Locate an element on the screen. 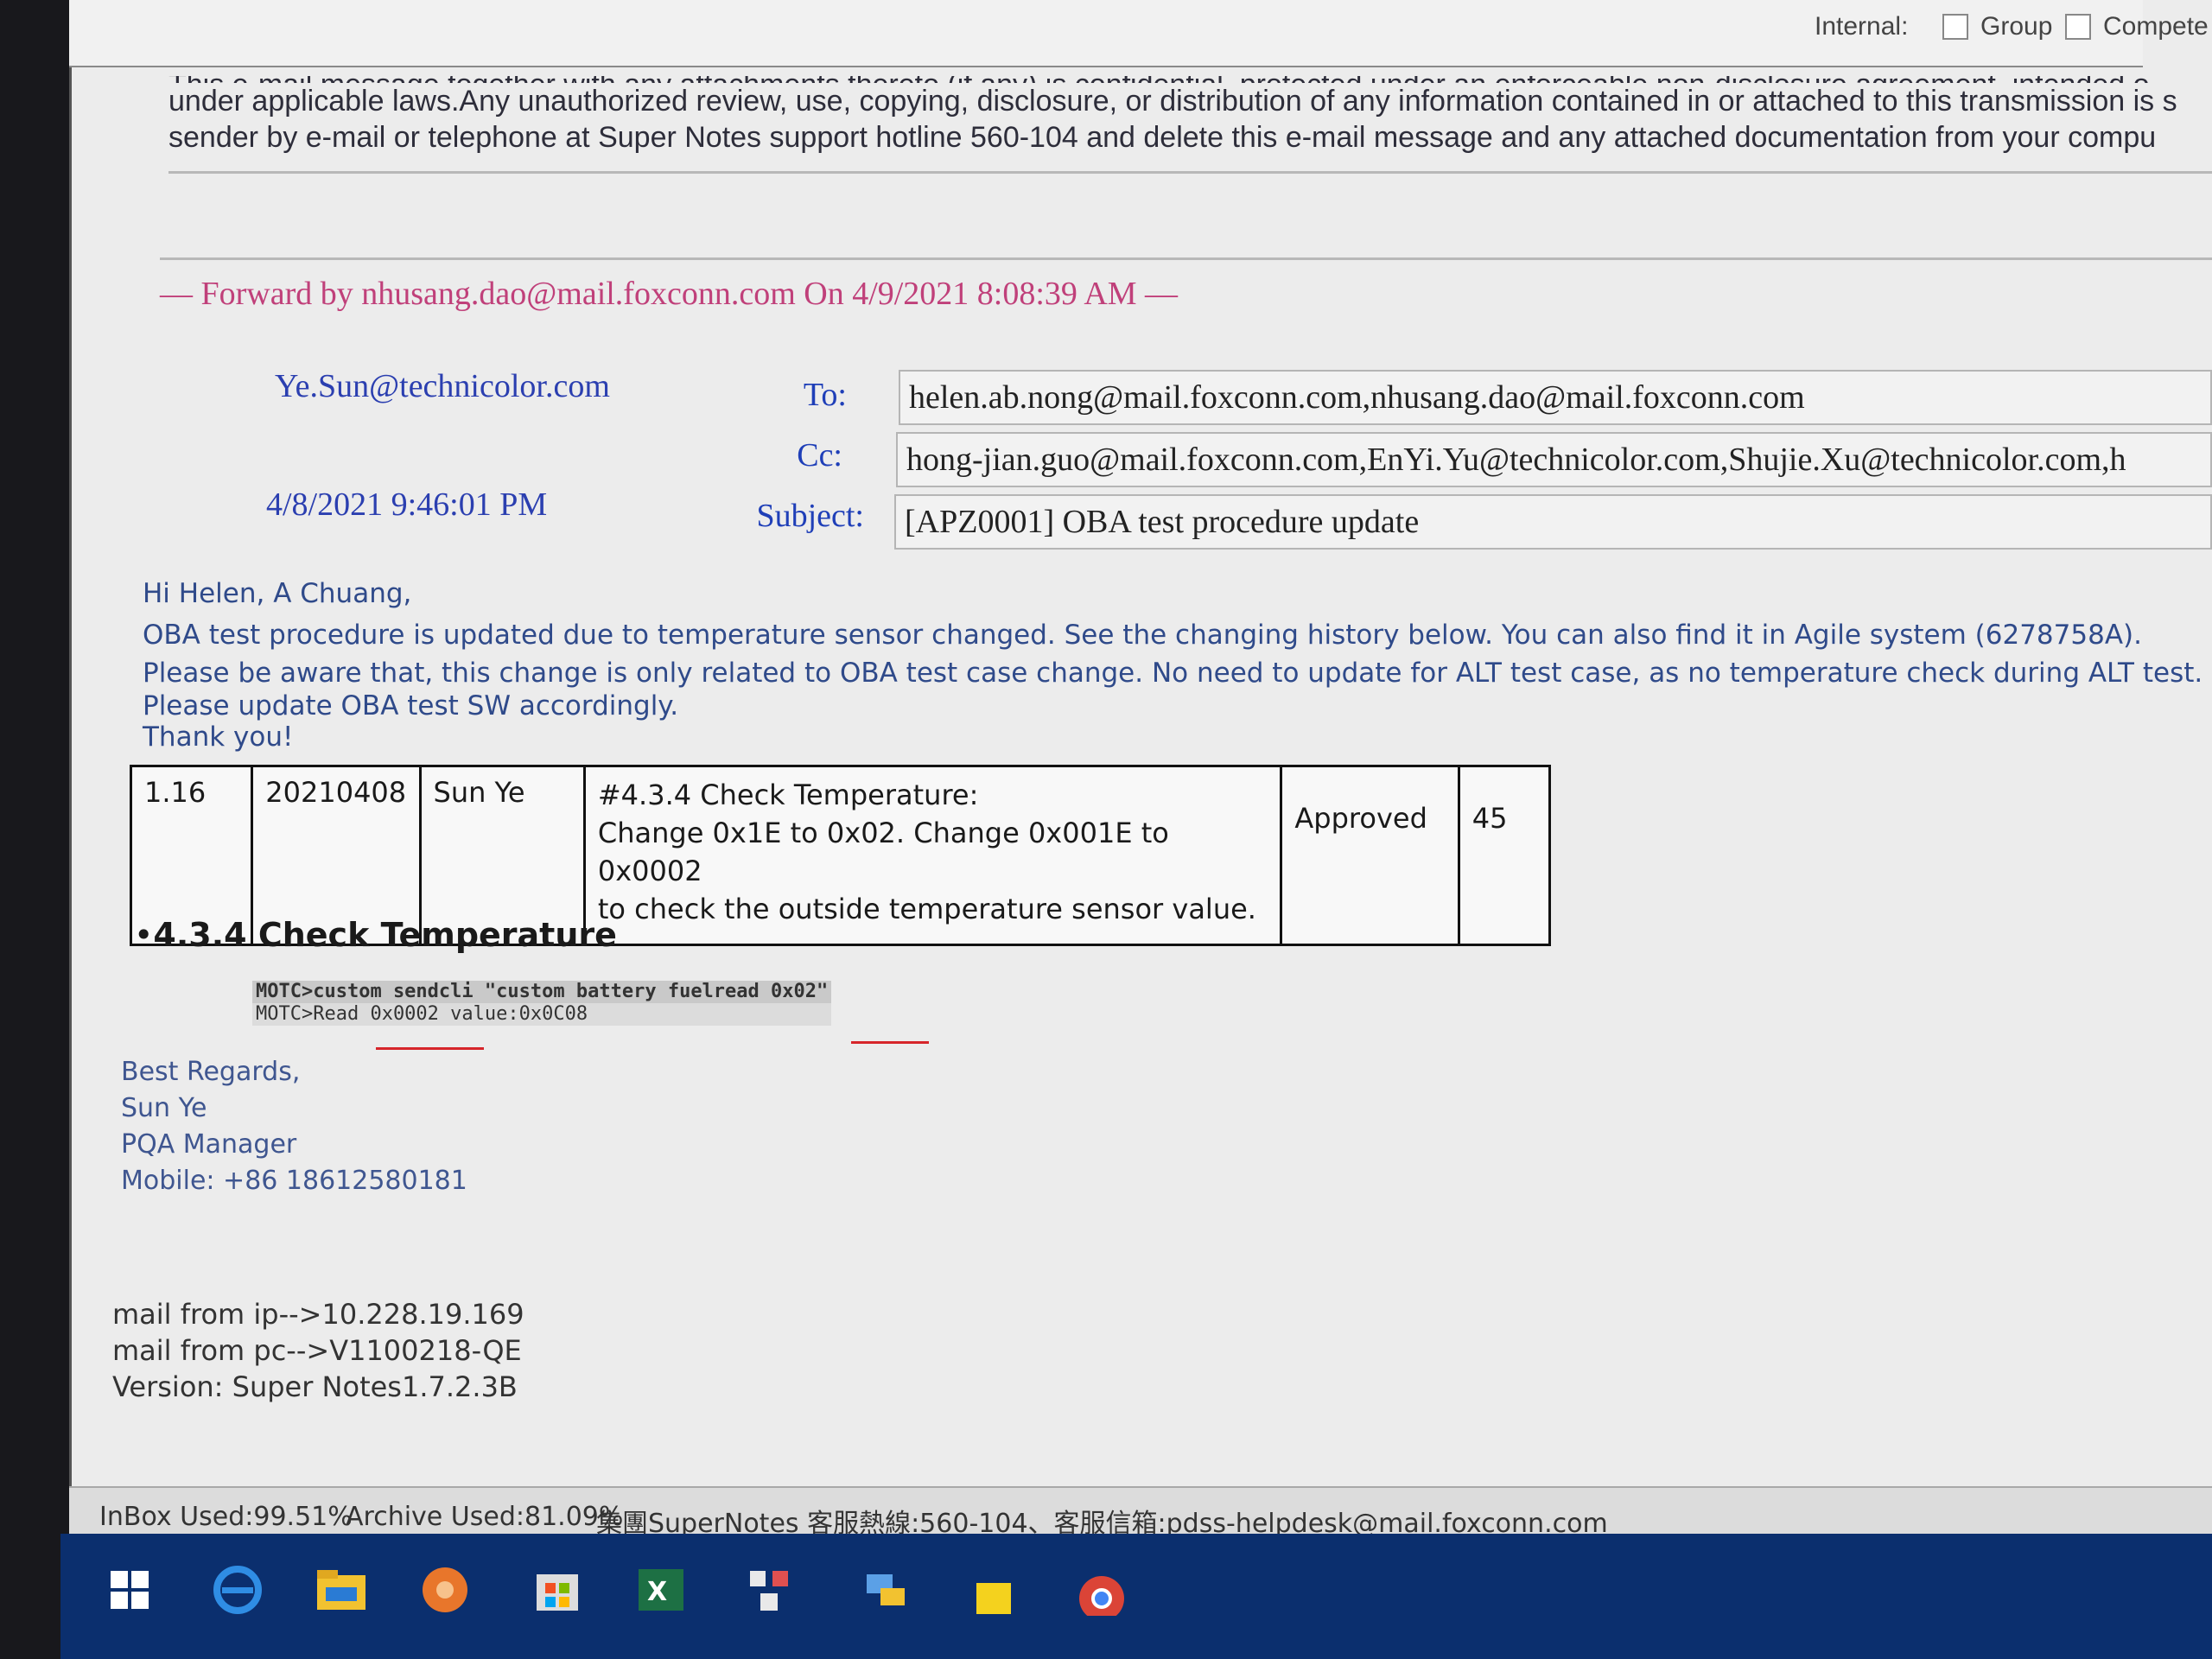 Image resolution: width=2212 pixels, height=1659 pixels. section-heading-text: 4.3.4 Check Temperature is located at coordinates (385, 935).